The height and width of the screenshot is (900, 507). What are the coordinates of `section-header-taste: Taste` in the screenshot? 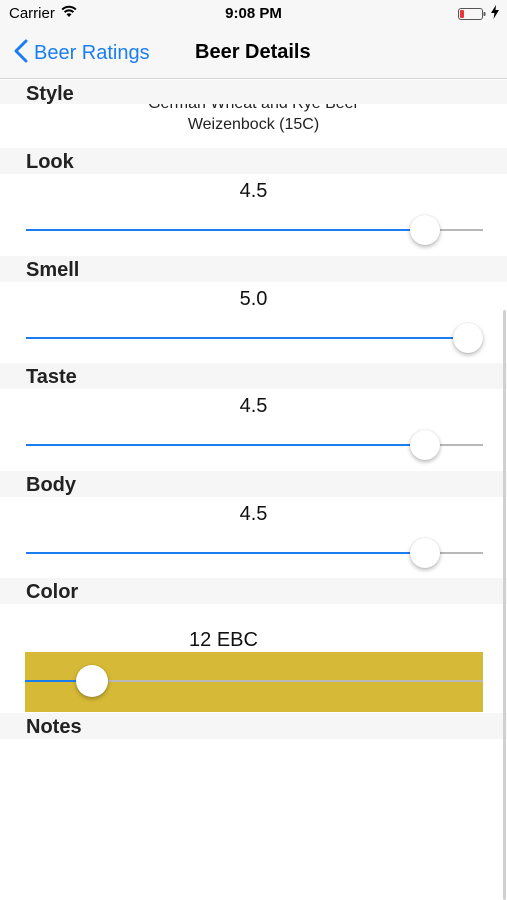 It's located at (253, 376).